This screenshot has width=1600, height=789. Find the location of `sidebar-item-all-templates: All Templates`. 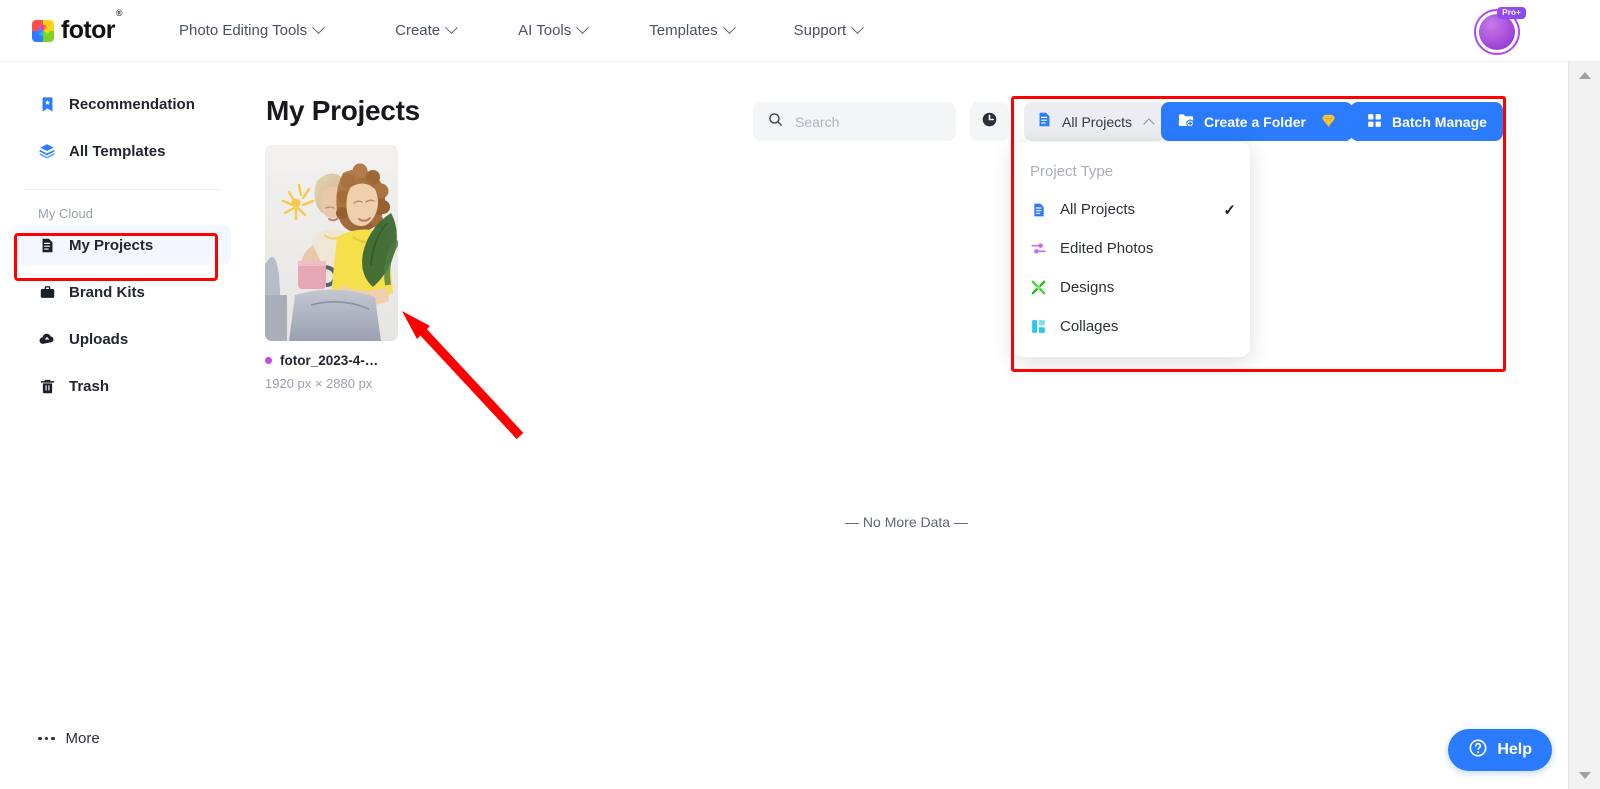

sidebar-item-all-templates: All Templates is located at coordinates (122, 151).